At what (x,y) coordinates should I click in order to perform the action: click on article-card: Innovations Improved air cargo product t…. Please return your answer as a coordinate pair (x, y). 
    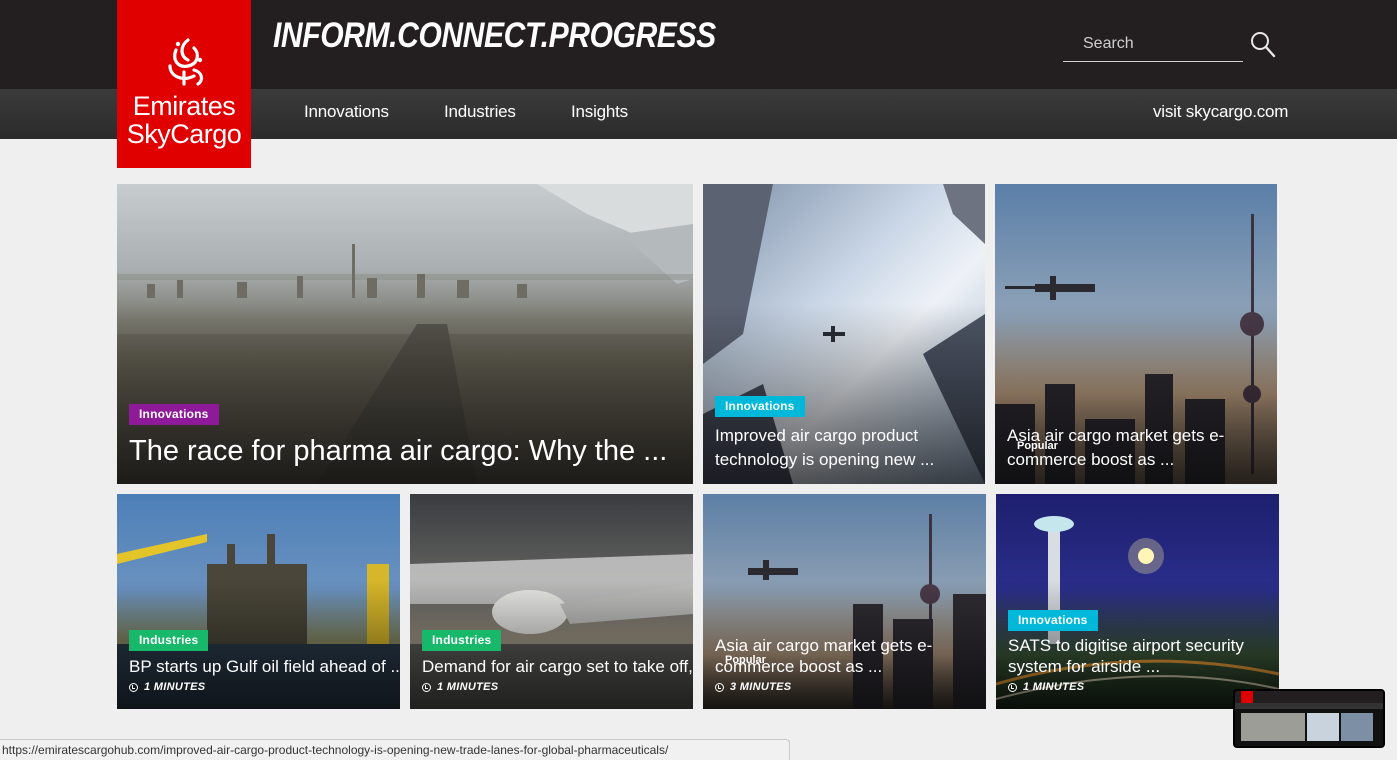
    Looking at the image, I should click on (844, 334).